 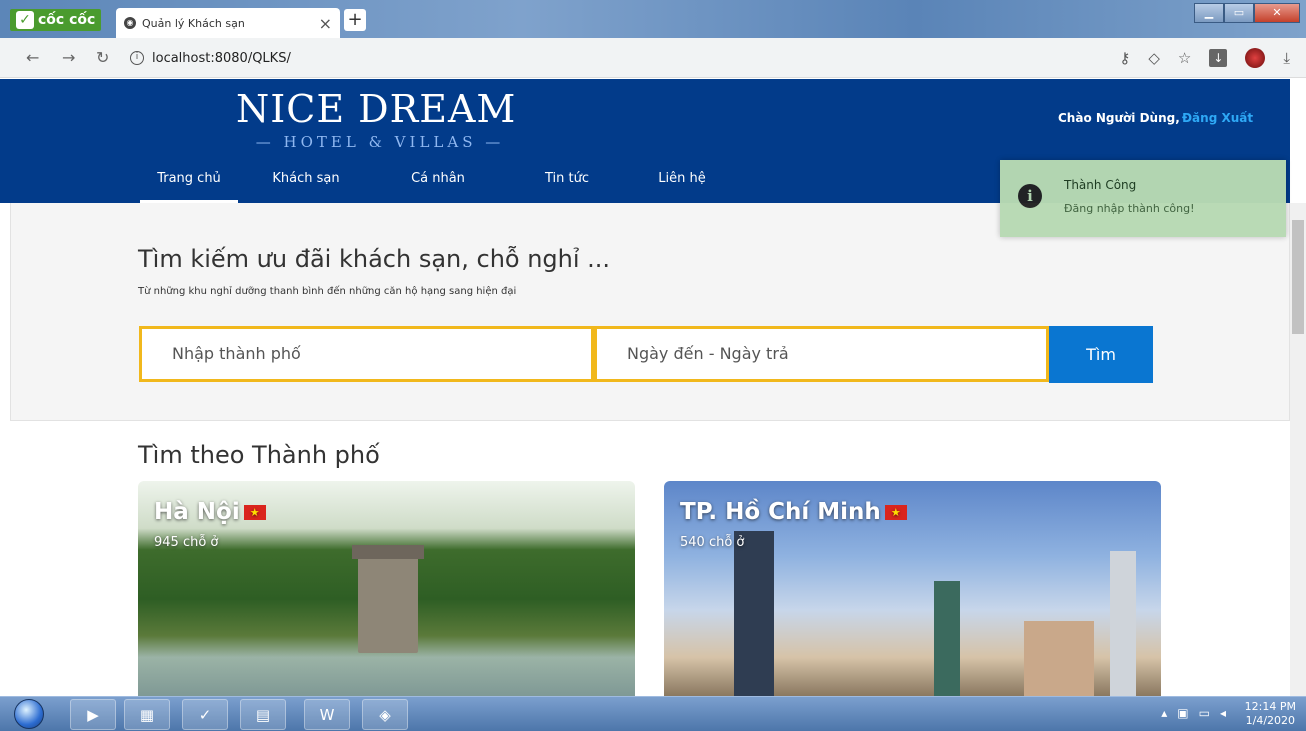 I want to click on forward-arrow-icon: →, so click(x=68, y=57).